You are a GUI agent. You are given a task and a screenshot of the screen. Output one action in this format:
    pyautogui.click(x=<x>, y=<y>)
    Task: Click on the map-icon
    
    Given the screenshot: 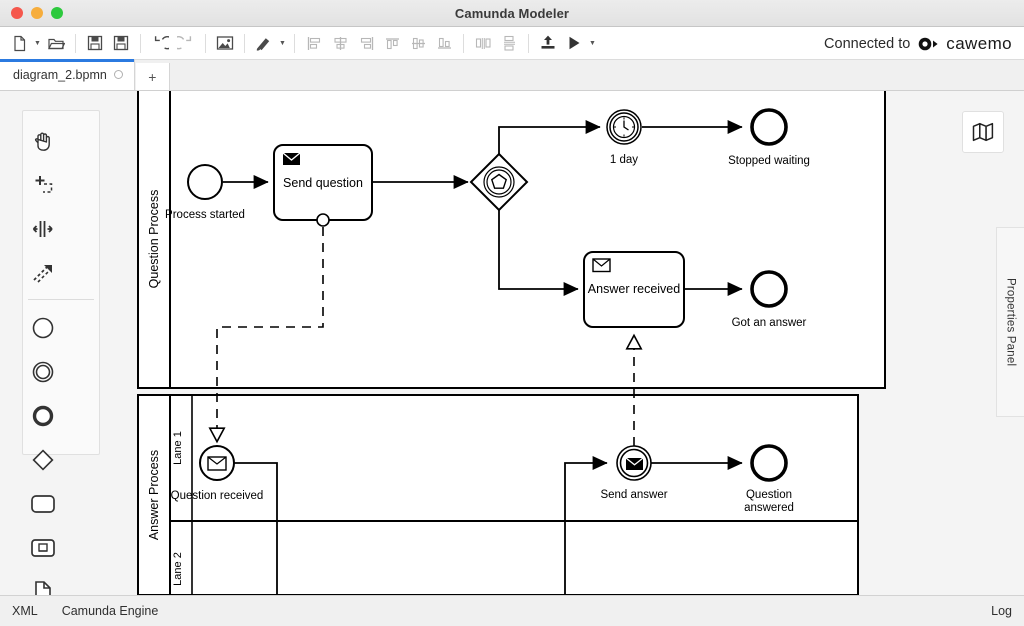 What is the action you would take?
    pyautogui.click(x=983, y=132)
    